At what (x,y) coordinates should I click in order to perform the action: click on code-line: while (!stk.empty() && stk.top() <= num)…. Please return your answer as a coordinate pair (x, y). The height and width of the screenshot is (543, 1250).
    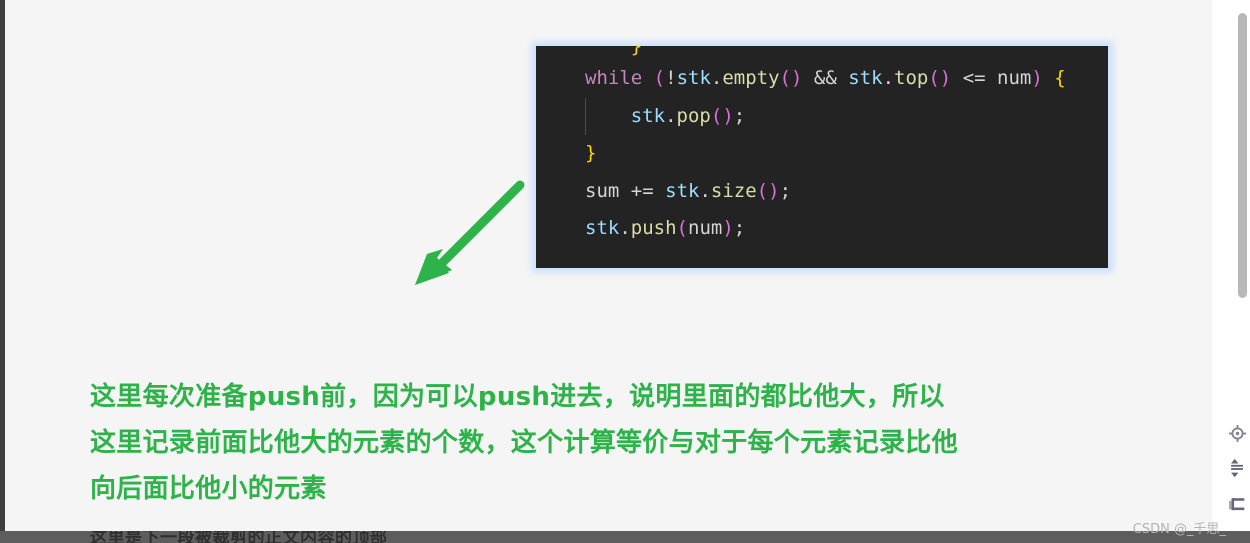
    Looking at the image, I should click on (822, 79).